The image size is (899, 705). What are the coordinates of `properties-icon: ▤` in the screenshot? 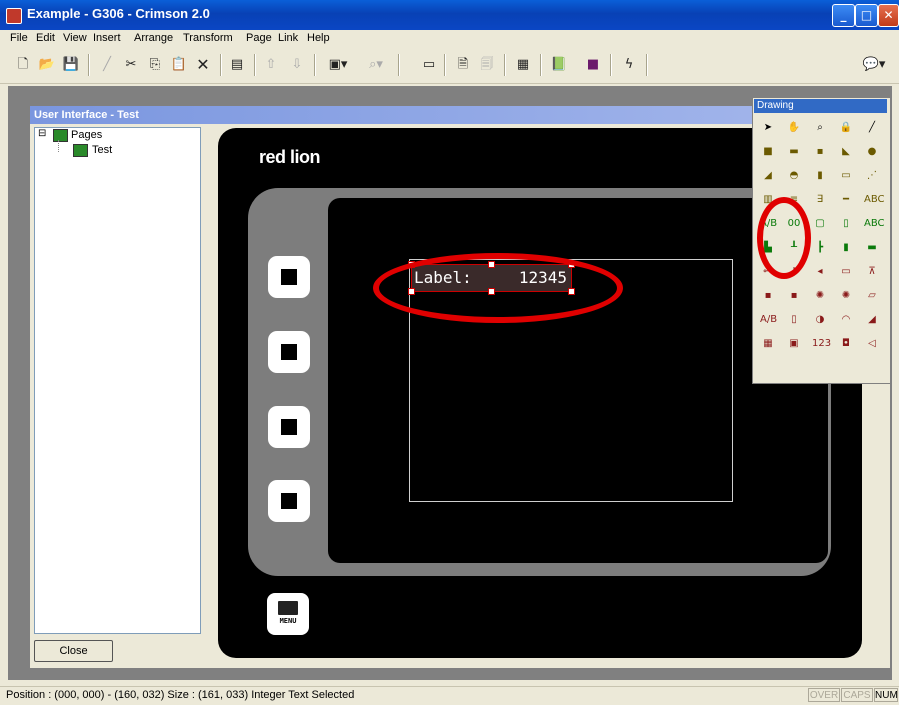 It's located at (237, 65).